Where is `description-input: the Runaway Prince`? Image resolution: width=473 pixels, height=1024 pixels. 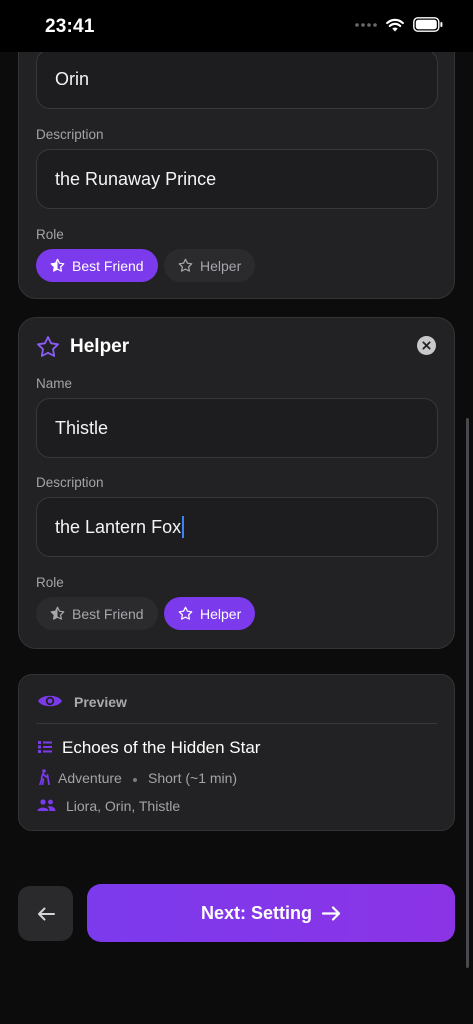 description-input: the Runaway Prince is located at coordinates (237, 179).